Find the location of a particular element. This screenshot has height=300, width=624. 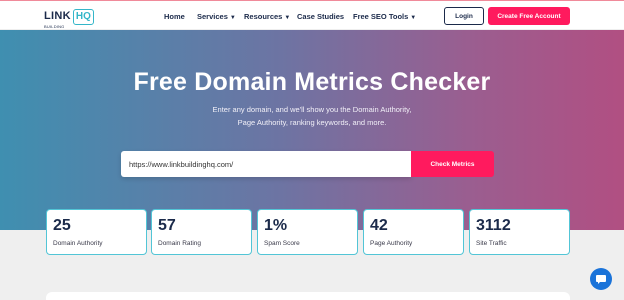

nav-resources-label: Resources is located at coordinates (263, 16).